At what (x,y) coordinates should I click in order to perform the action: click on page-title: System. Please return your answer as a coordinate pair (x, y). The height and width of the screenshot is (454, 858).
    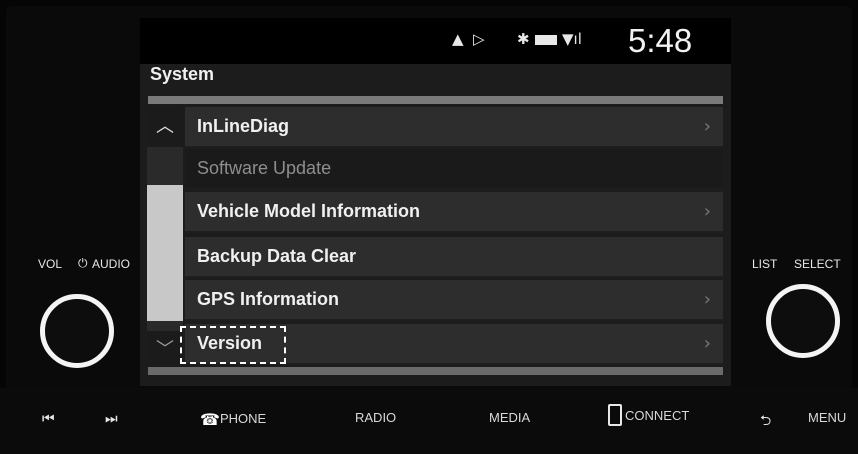
    Looking at the image, I should click on (182, 74).